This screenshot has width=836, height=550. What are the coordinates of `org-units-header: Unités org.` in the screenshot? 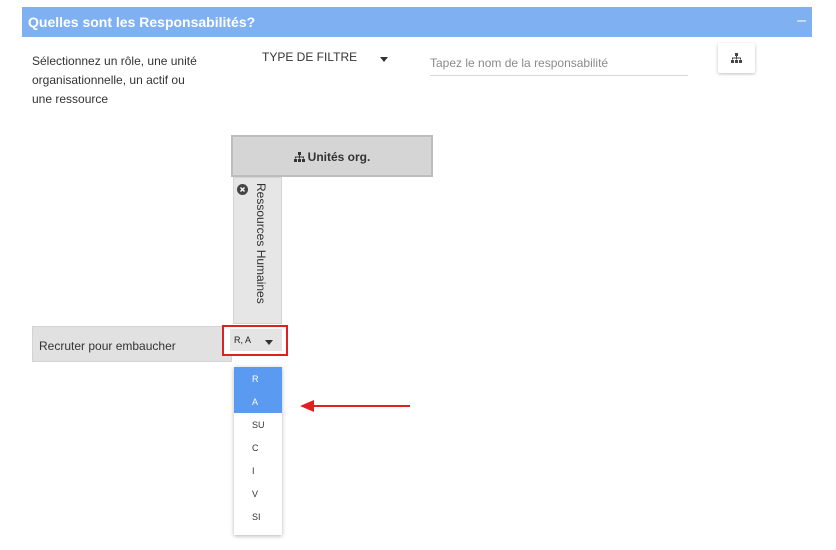 It's located at (332, 156).